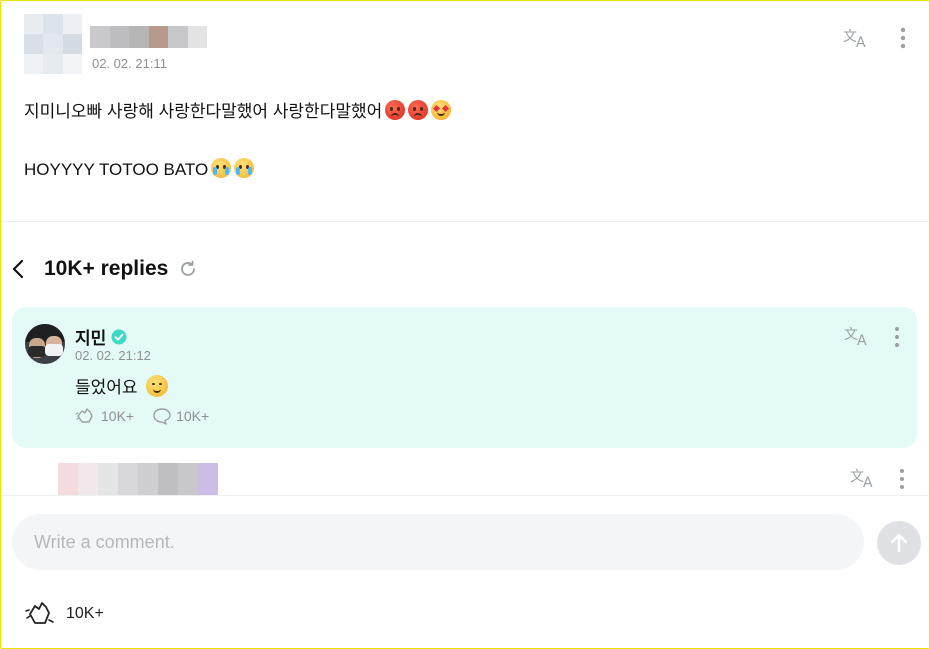 The height and width of the screenshot is (649, 930). Describe the element at coordinates (441, 110) in the screenshot. I see `smiling-face-with-hearts-emoji` at that location.